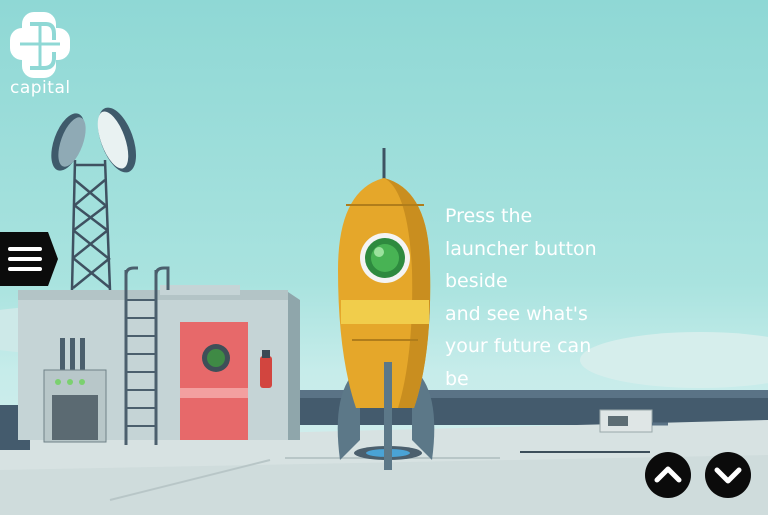 The height and width of the screenshot is (515, 768). Describe the element at coordinates (518, 346) in the screenshot. I see `instruction-line: your future can` at that location.